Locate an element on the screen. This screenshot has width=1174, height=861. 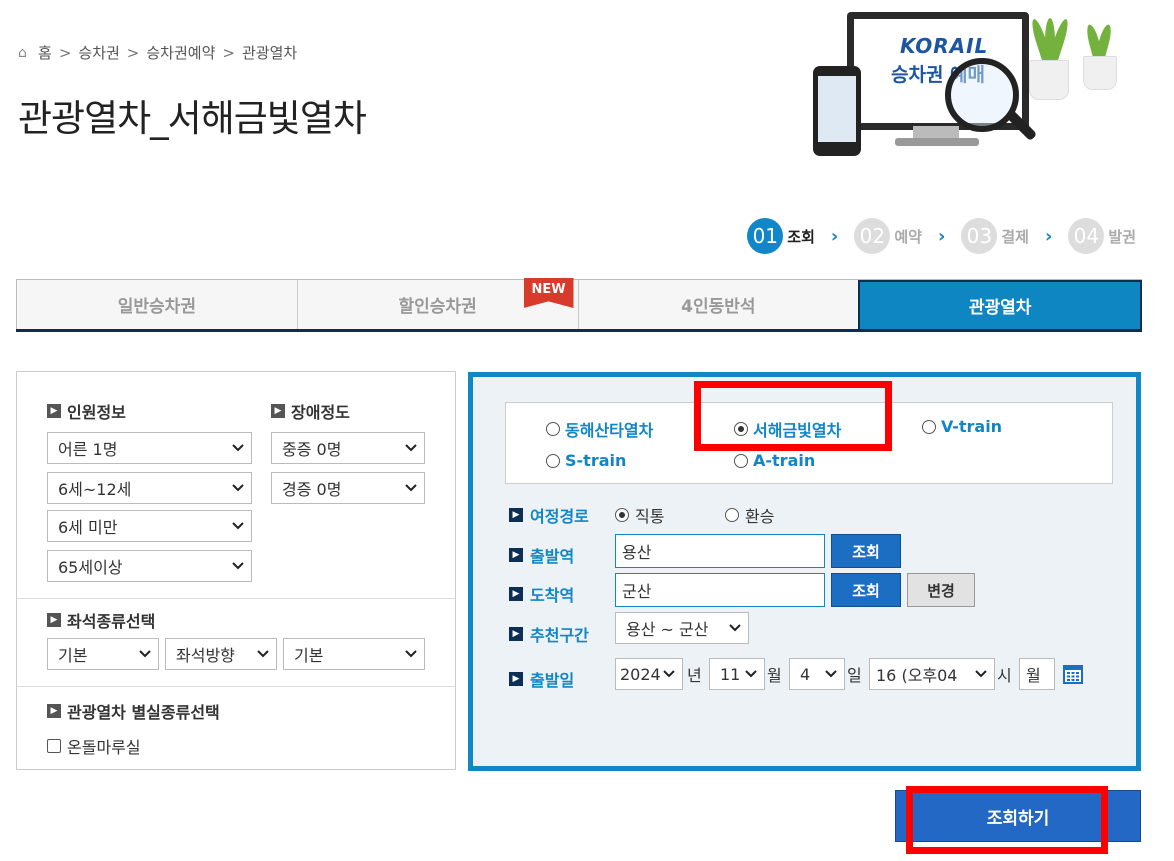
departure-station-input: 용산 is located at coordinates (720, 551).